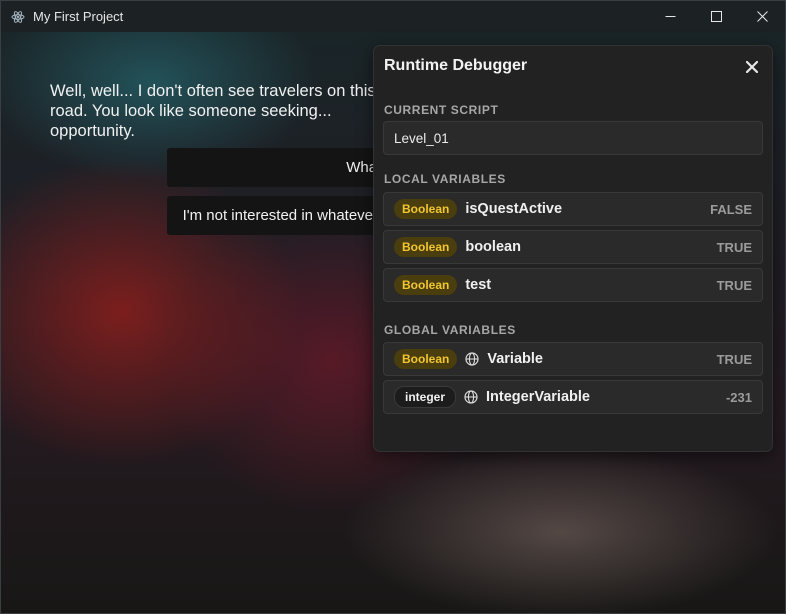 The image size is (786, 614). I want to click on minimize-button, so click(670, 16).